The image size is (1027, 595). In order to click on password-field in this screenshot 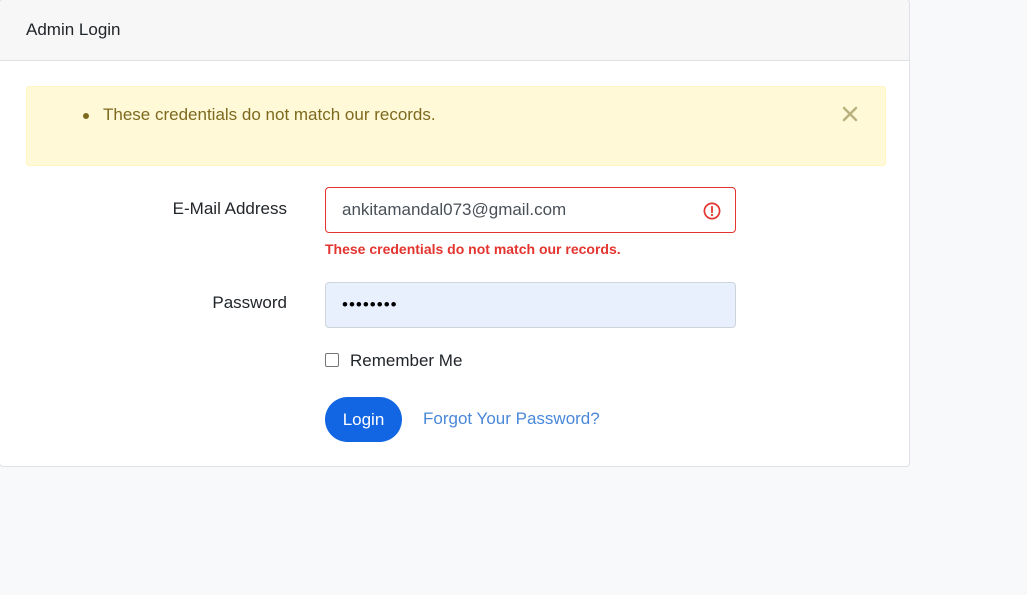, I will do `click(530, 305)`.